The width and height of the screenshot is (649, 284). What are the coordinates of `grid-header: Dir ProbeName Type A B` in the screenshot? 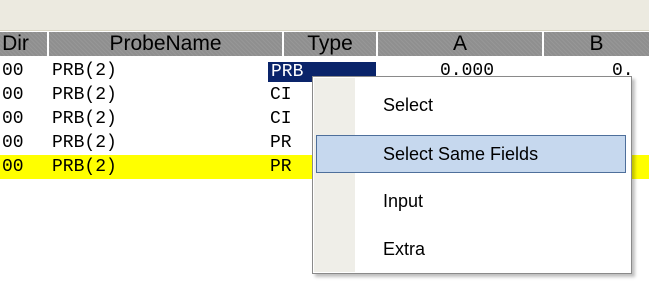 It's located at (324, 44).